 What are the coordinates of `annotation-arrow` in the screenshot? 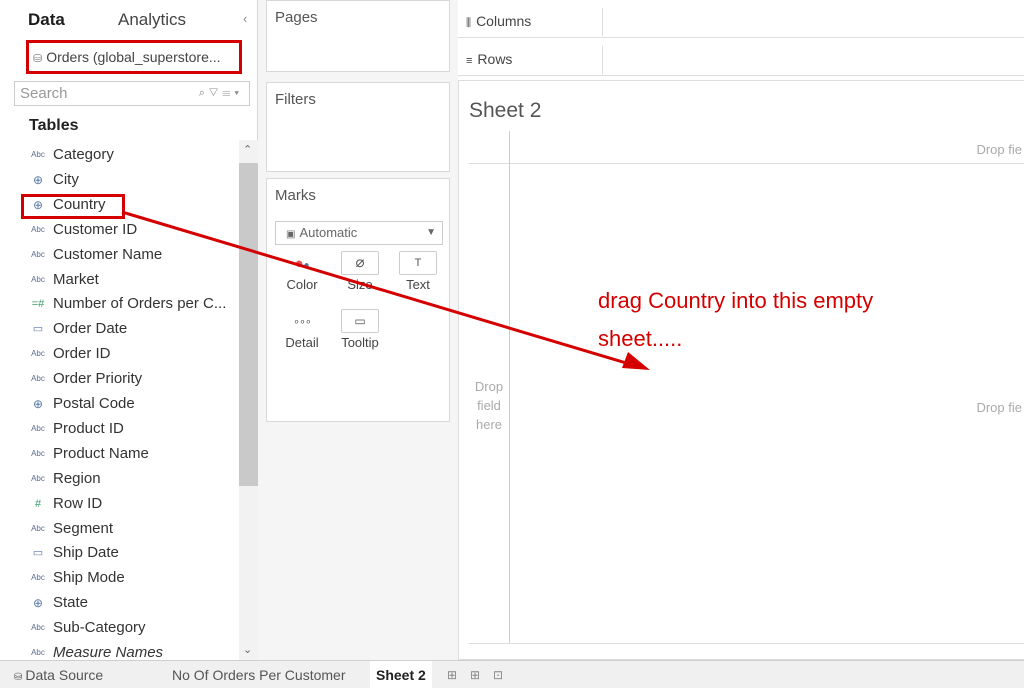 It's located at (385, 290).